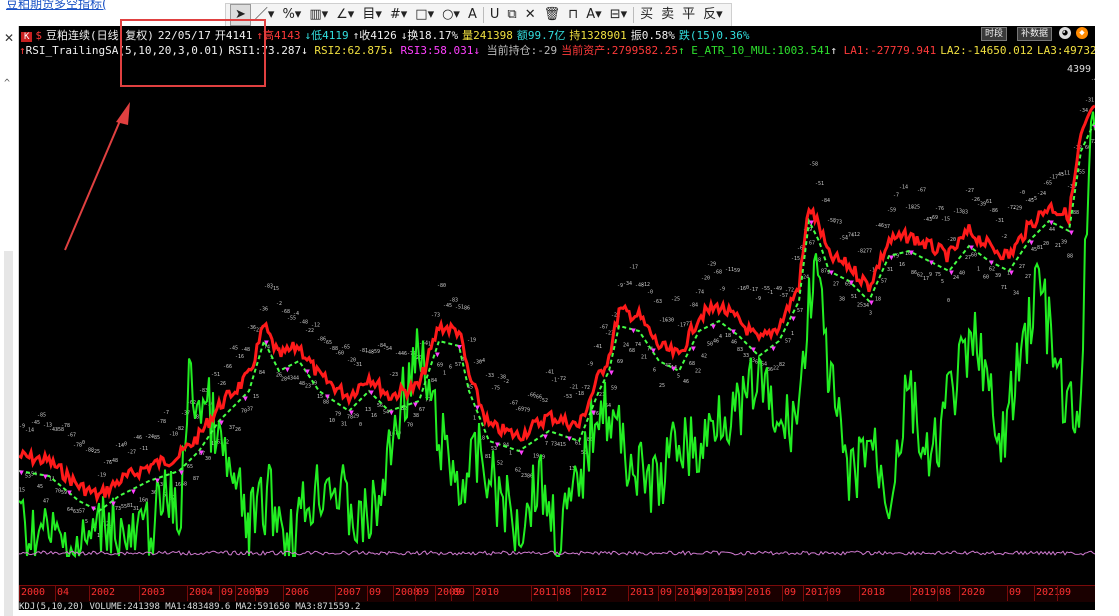  Describe the element at coordinates (483, 15) in the screenshot. I see `toolbar-separator` at that location.